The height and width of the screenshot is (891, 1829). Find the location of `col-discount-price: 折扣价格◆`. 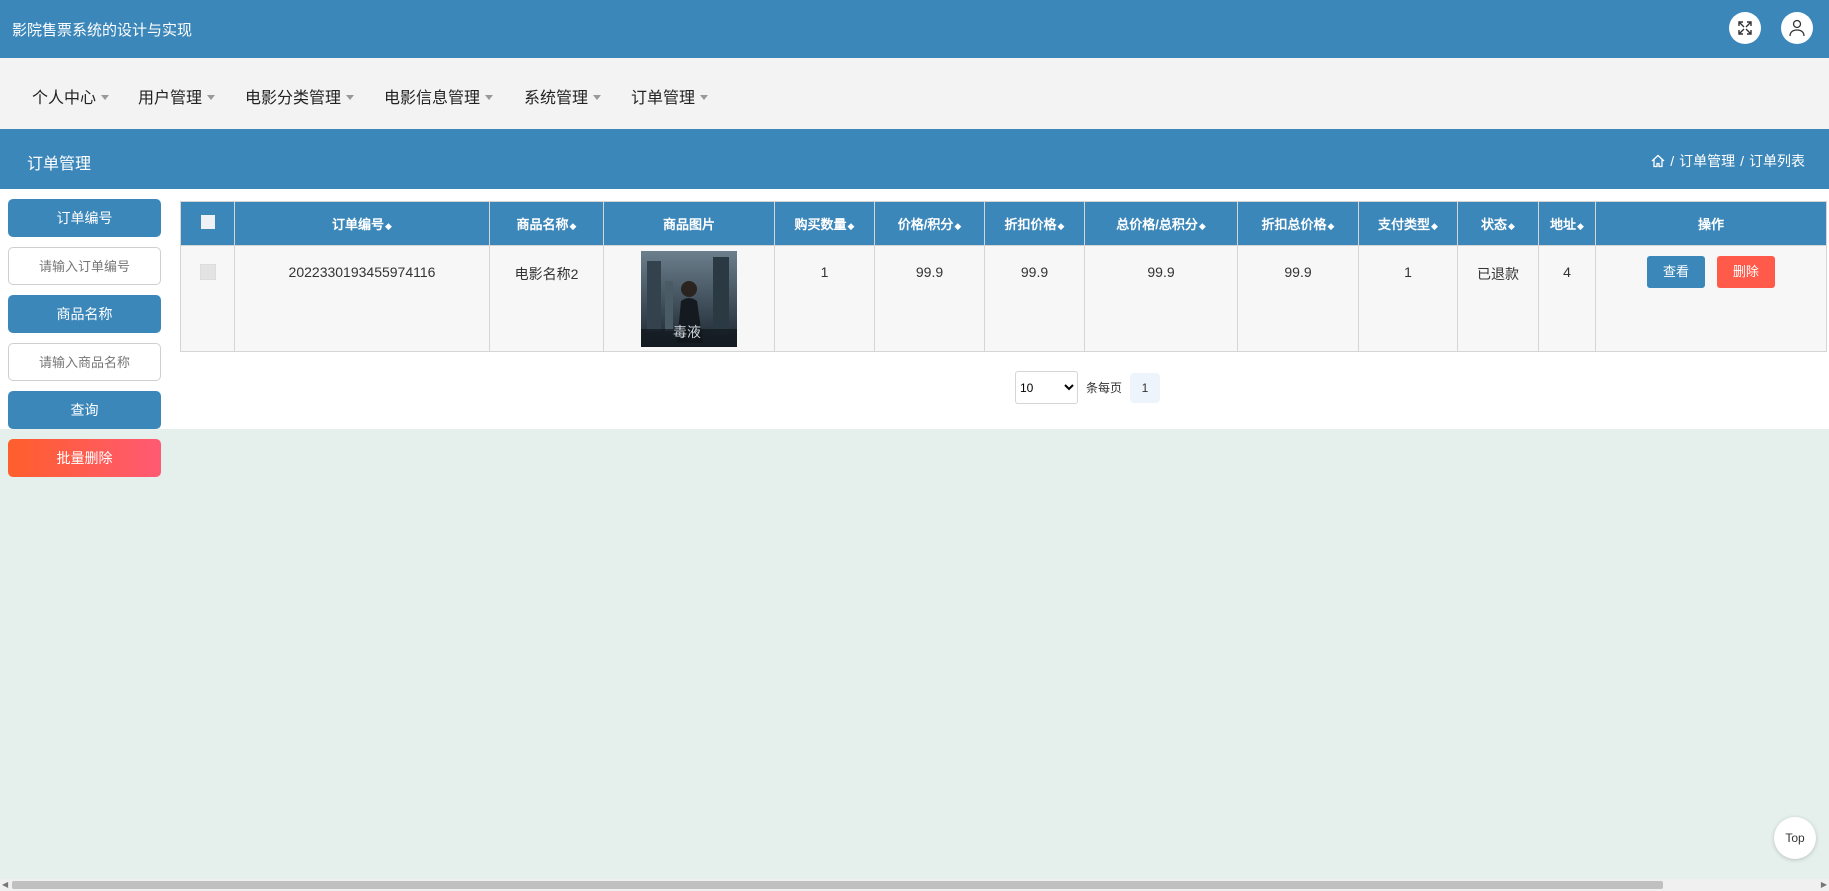

col-discount-price: 折扣价格◆ is located at coordinates (1034, 223).